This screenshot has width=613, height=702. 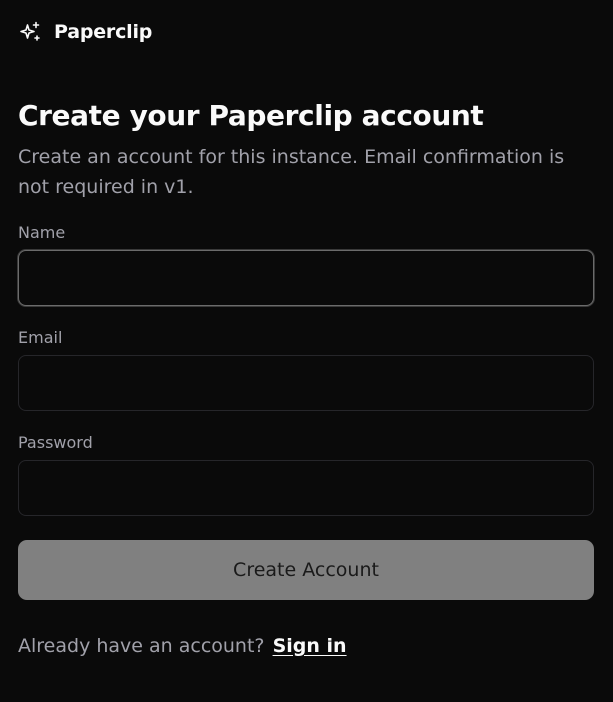 I want to click on signin-prompt-text: Already have an account?, so click(x=141, y=646).